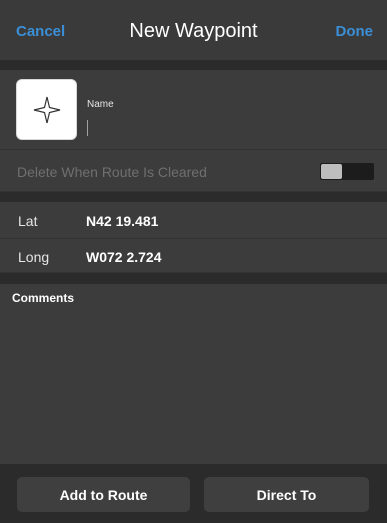 The height and width of the screenshot is (523, 387). What do you see at coordinates (103, 494) in the screenshot?
I see `add-to-route-button: Add to Route` at bounding box center [103, 494].